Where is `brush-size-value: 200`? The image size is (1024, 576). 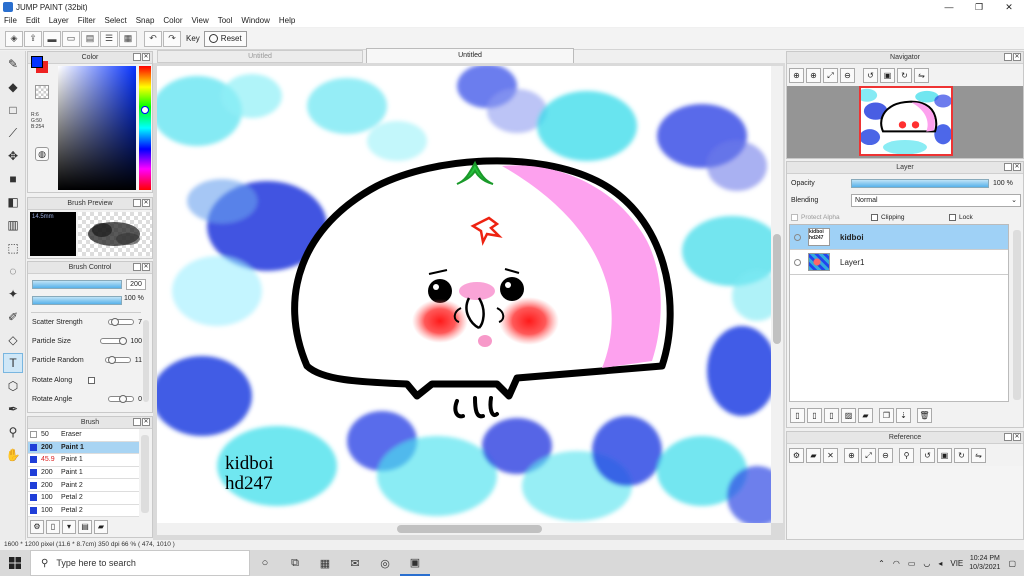 brush-size-value: 200 is located at coordinates (136, 284).